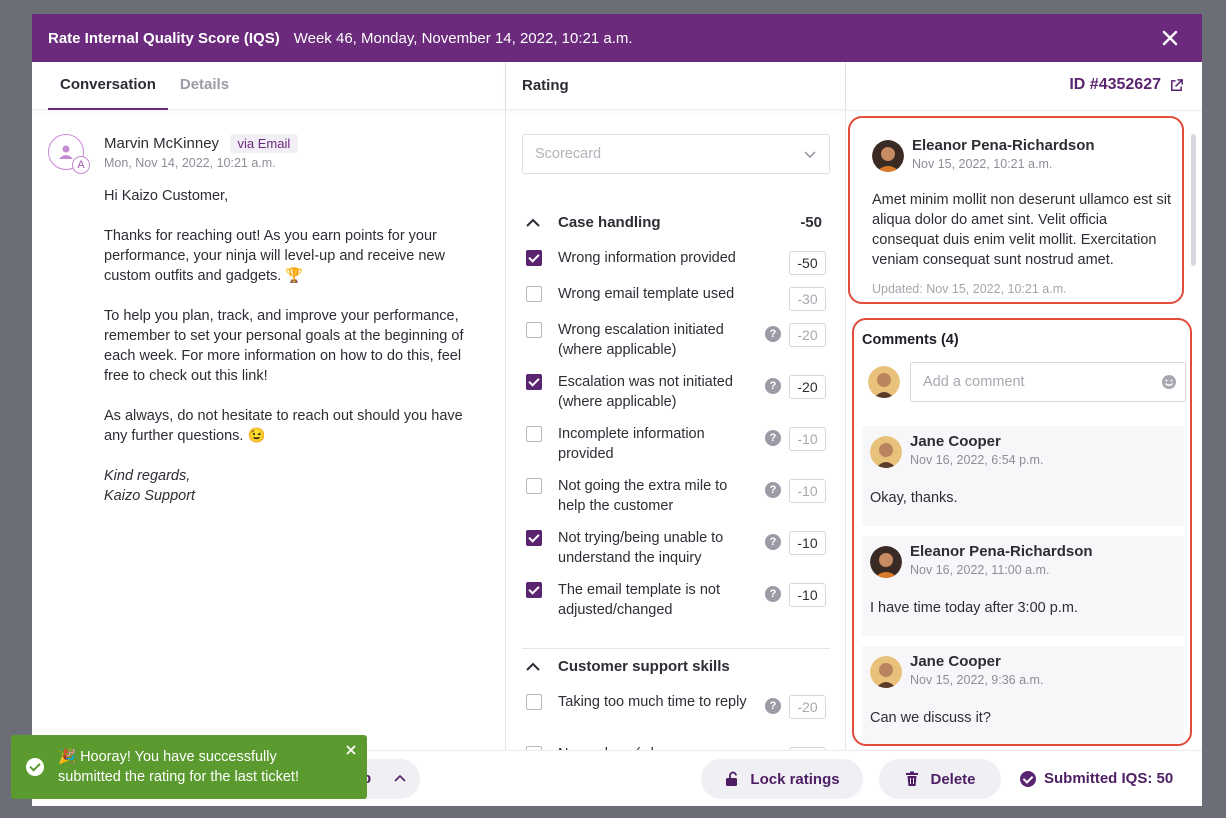 The image size is (1226, 818). What do you see at coordinates (910, 340) in the screenshot?
I see `comments-title: Comments (4)` at bounding box center [910, 340].